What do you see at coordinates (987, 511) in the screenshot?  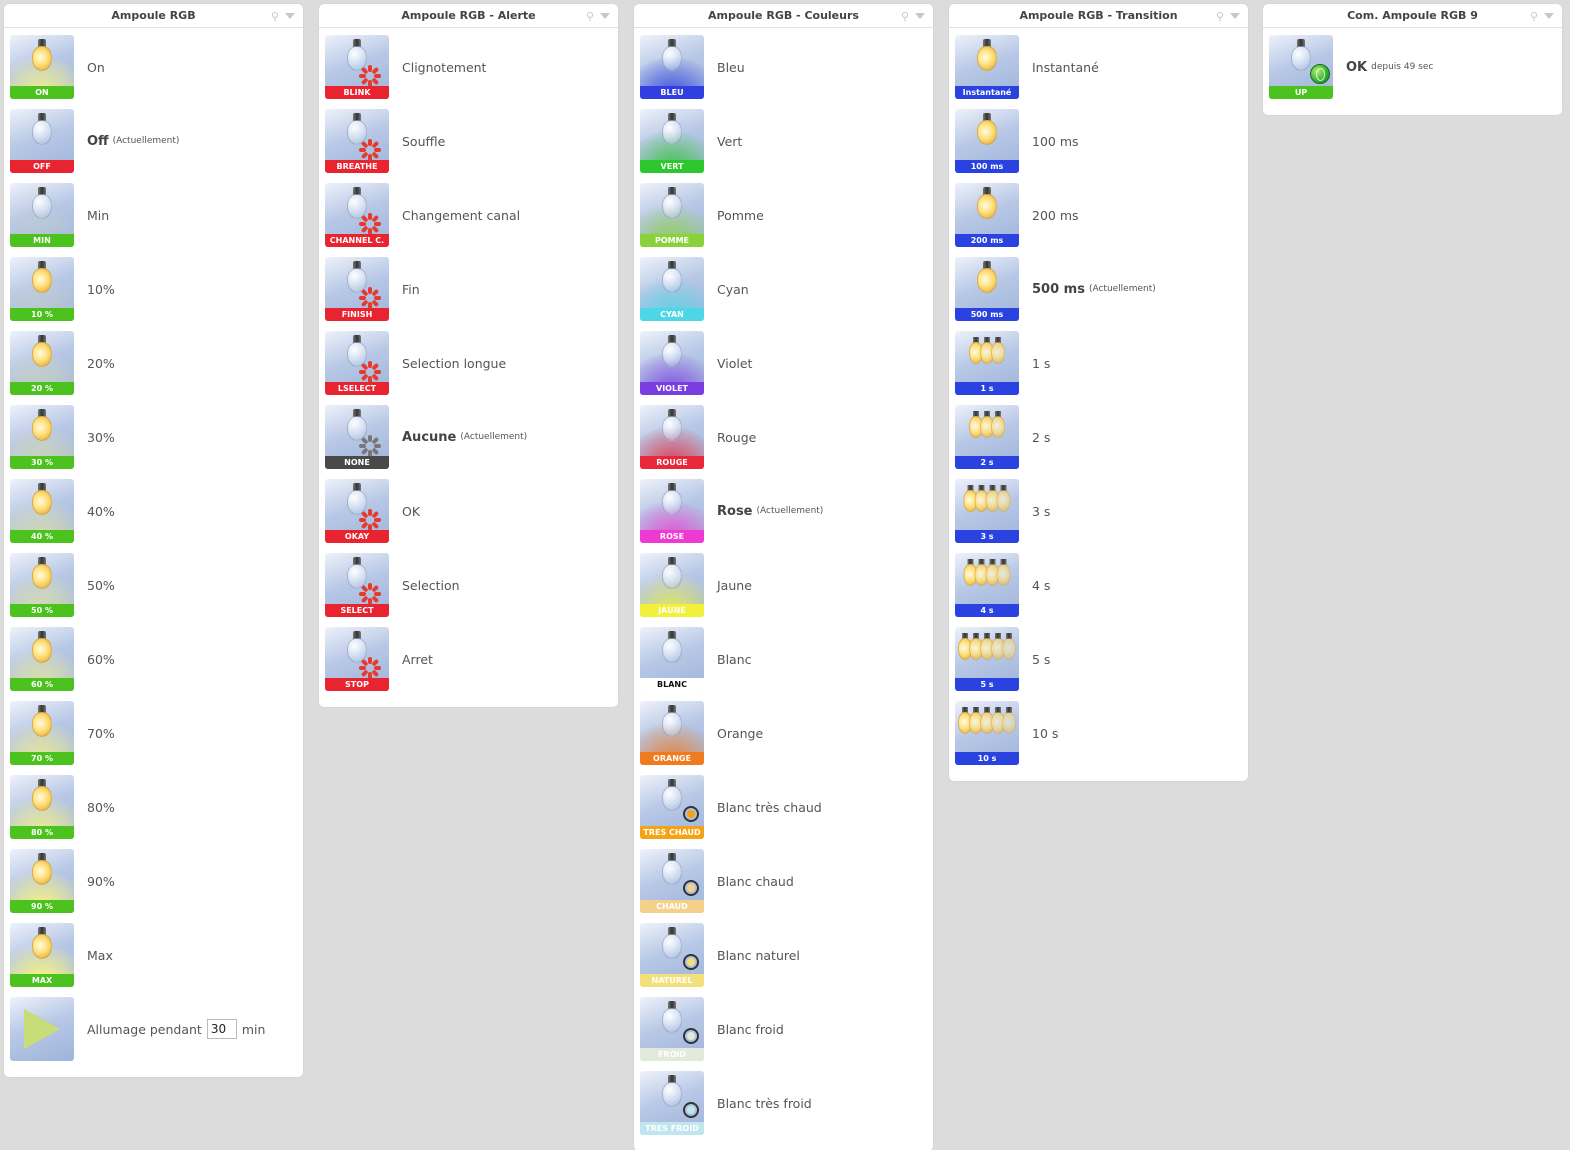 I see `action-tile: 3 s` at bounding box center [987, 511].